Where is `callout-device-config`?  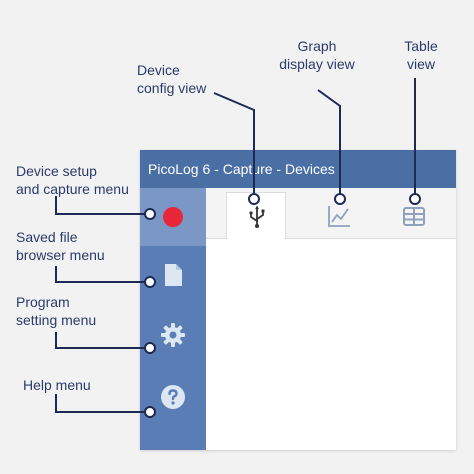
callout-device-config is located at coordinates (234, 144).